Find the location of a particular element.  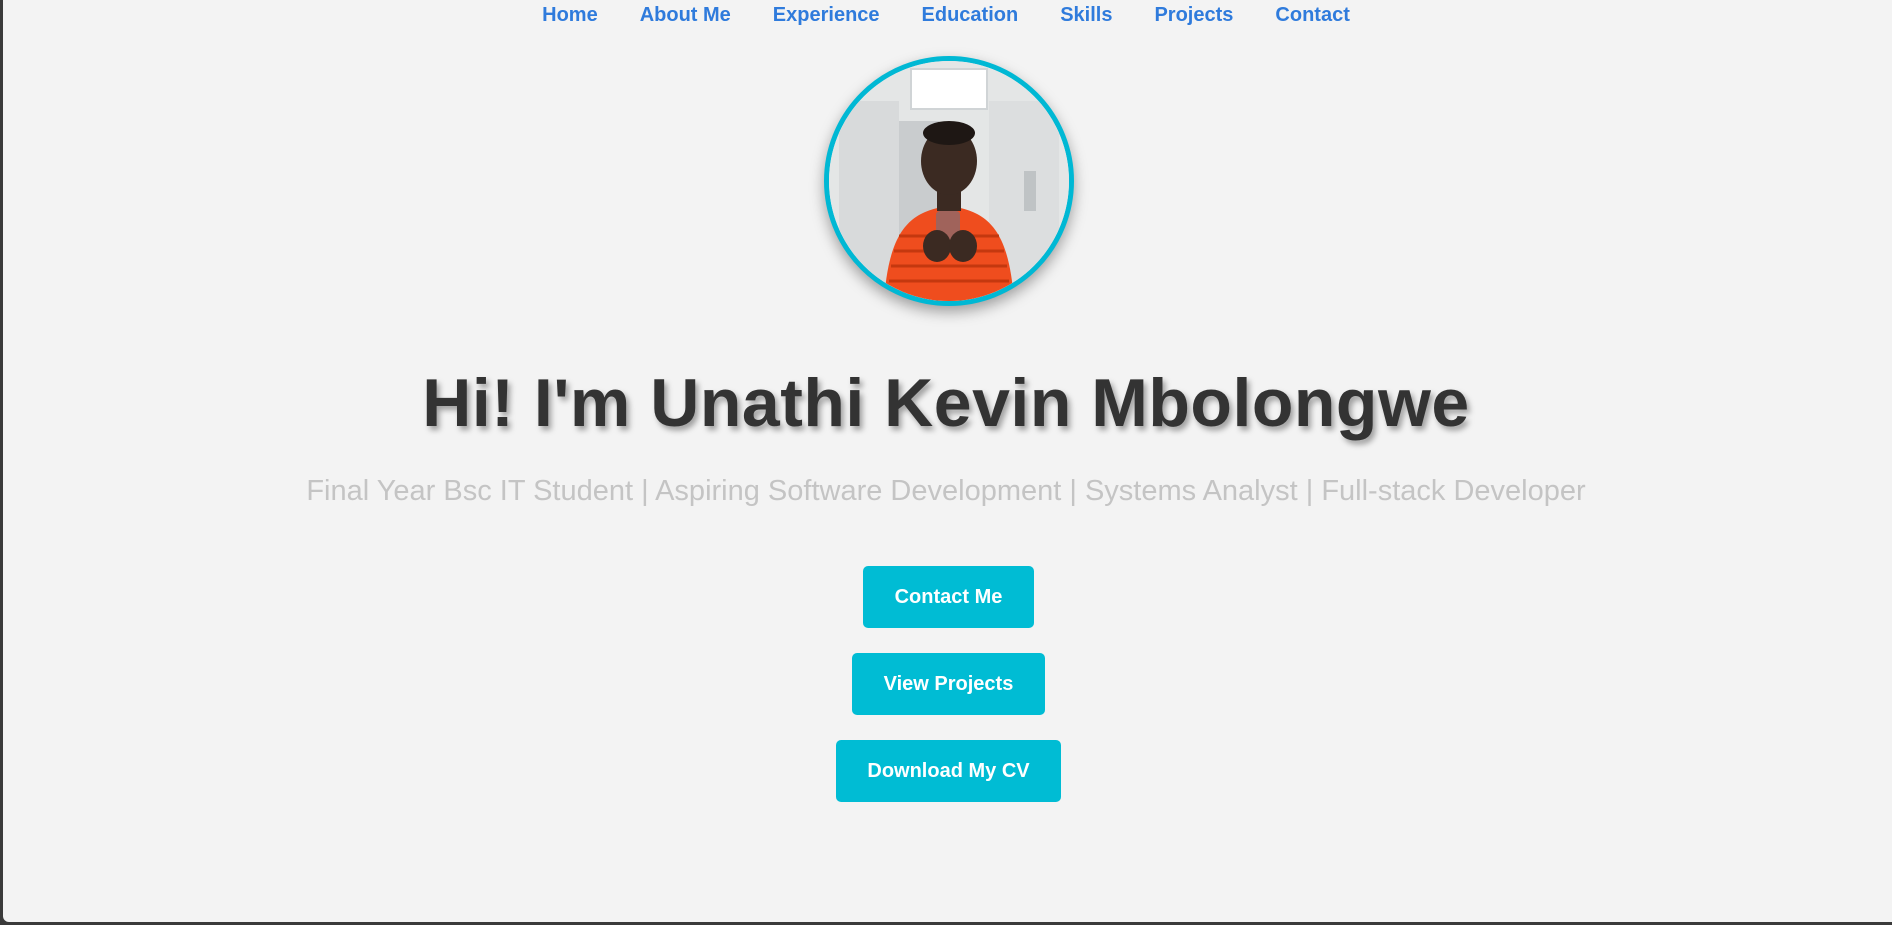

contact-me-button: Contact Me is located at coordinates (948, 597).